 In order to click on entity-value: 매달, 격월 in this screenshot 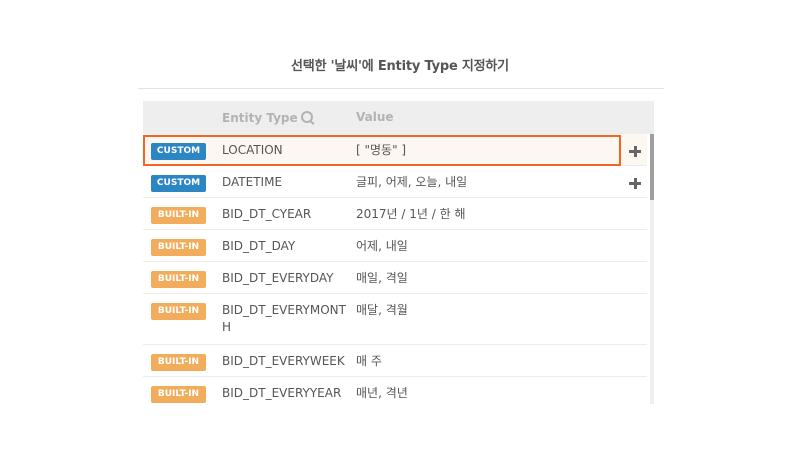, I will do `click(382, 310)`.